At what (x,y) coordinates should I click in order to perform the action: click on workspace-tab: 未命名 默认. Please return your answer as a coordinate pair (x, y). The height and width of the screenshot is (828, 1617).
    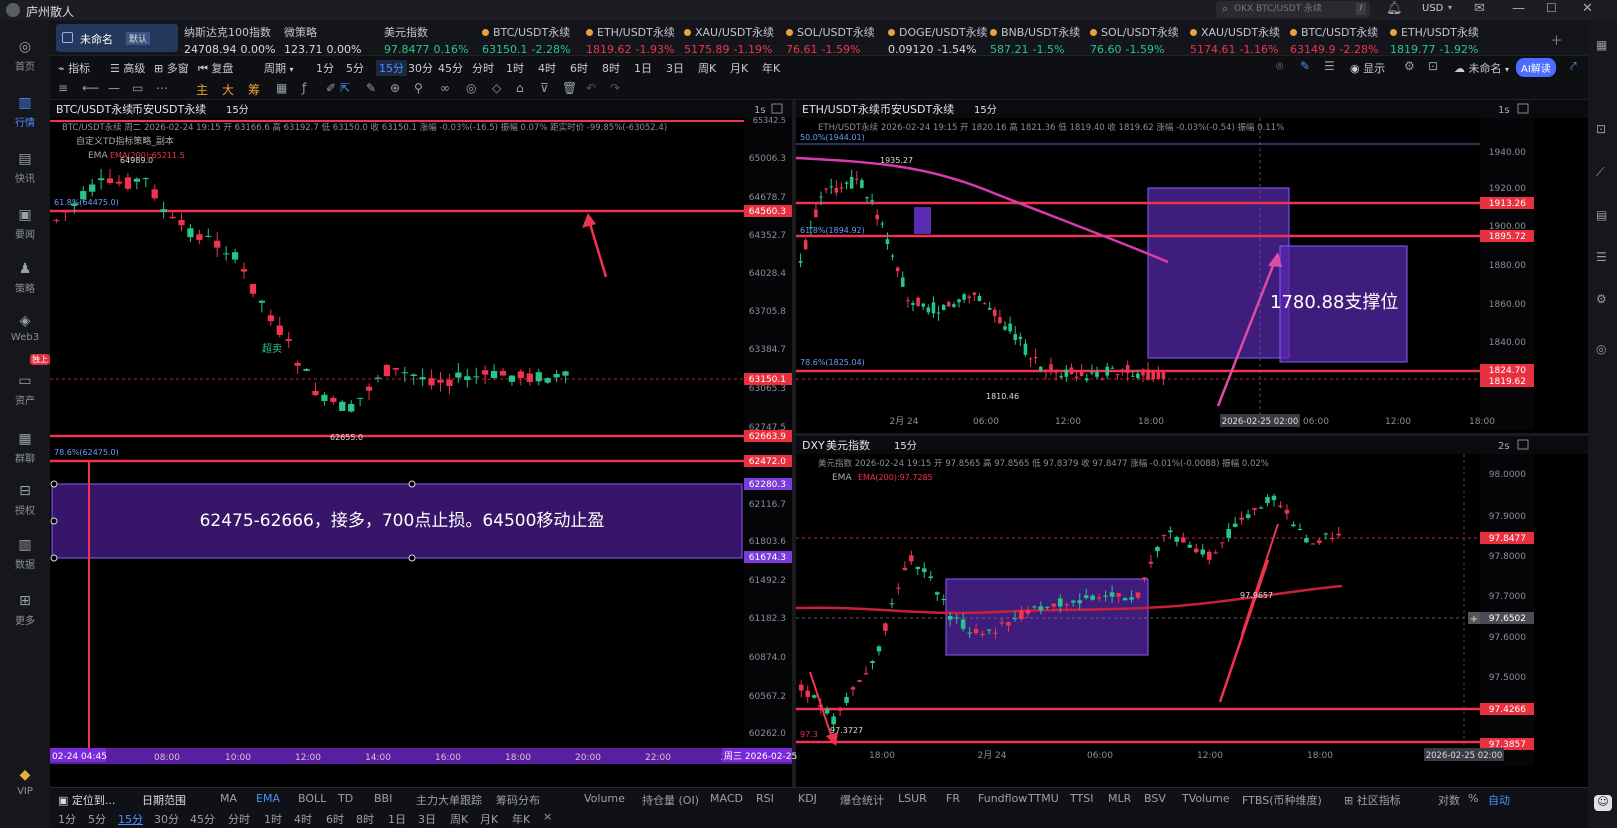
    Looking at the image, I should click on (117, 38).